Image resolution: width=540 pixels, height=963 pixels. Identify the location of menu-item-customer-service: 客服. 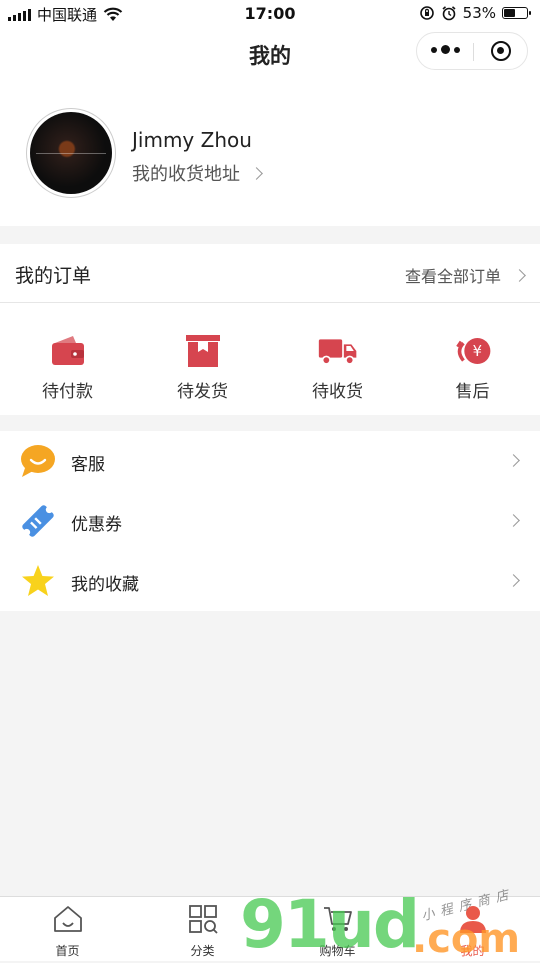
(270, 461).